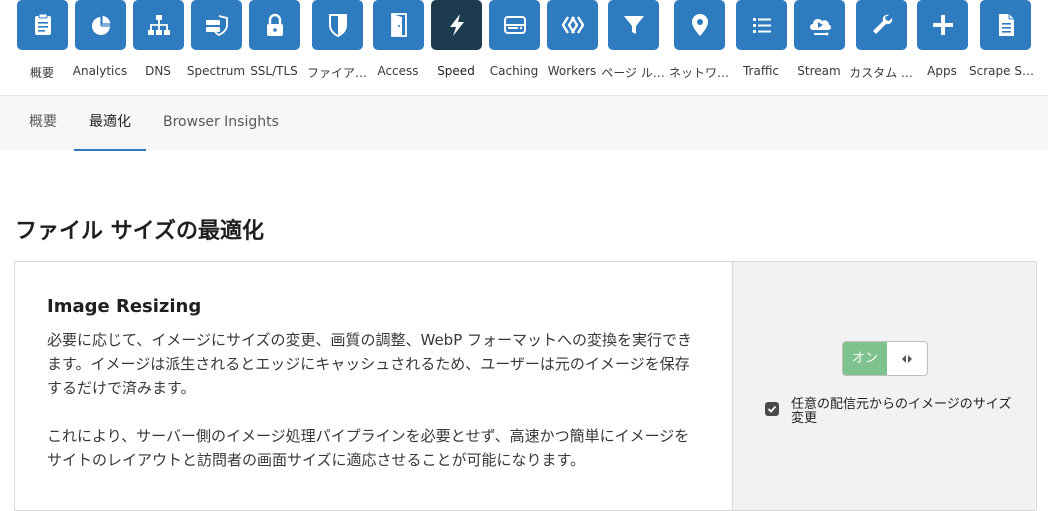 The image size is (1048, 511). I want to click on drive-icon, so click(514, 25).